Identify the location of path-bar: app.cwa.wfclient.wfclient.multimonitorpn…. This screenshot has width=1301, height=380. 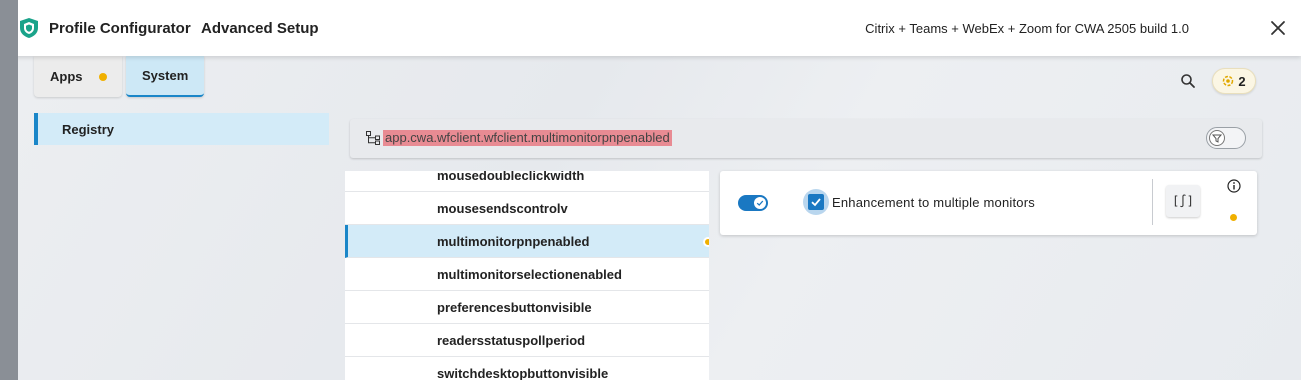
(806, 138).